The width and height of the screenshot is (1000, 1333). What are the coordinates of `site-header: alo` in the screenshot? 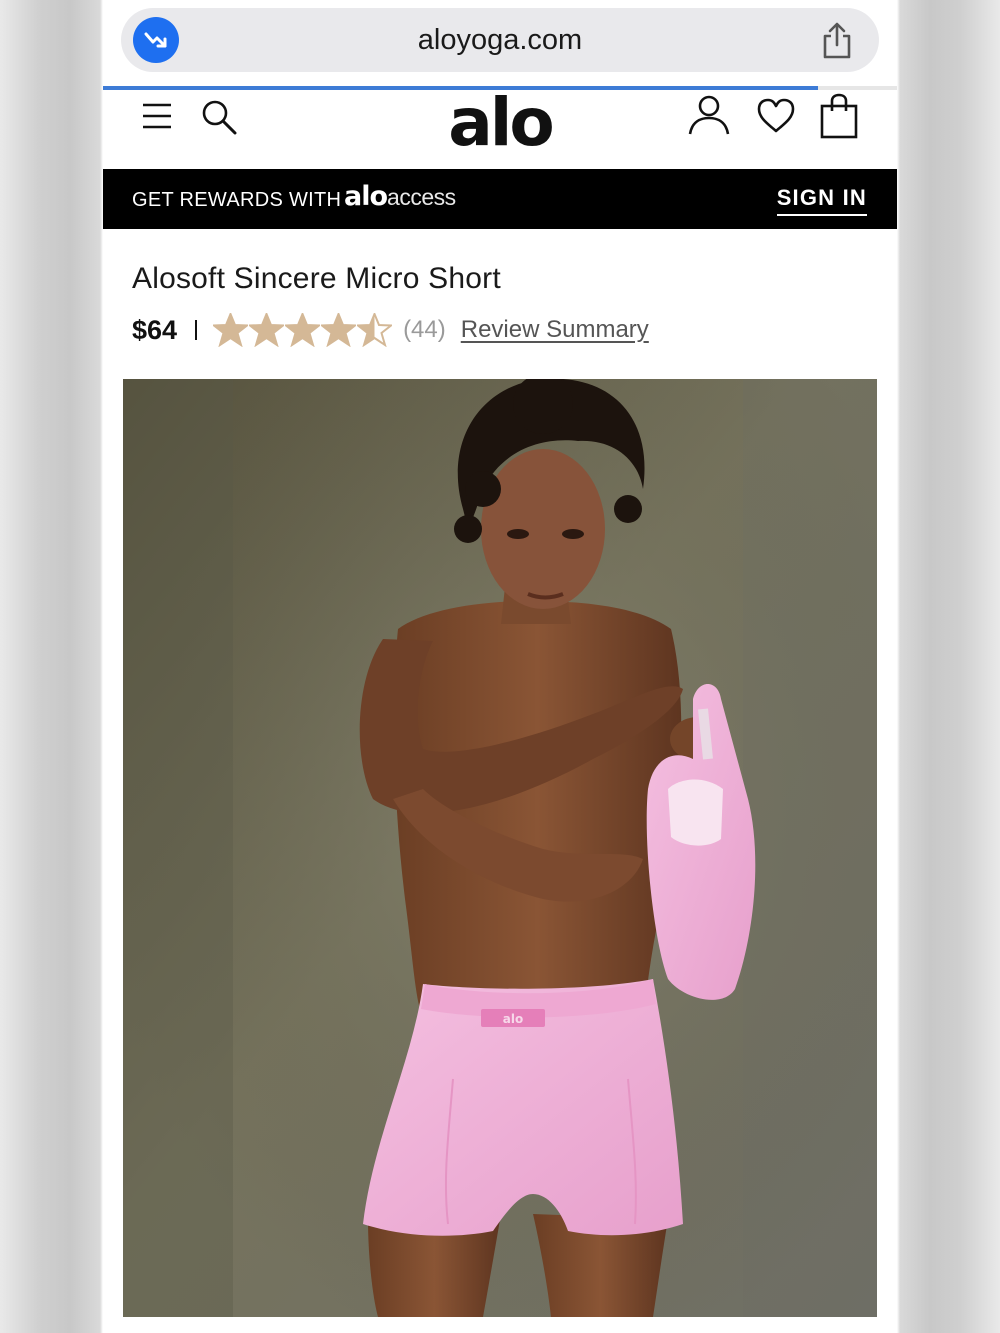 It's located at (500, 129).